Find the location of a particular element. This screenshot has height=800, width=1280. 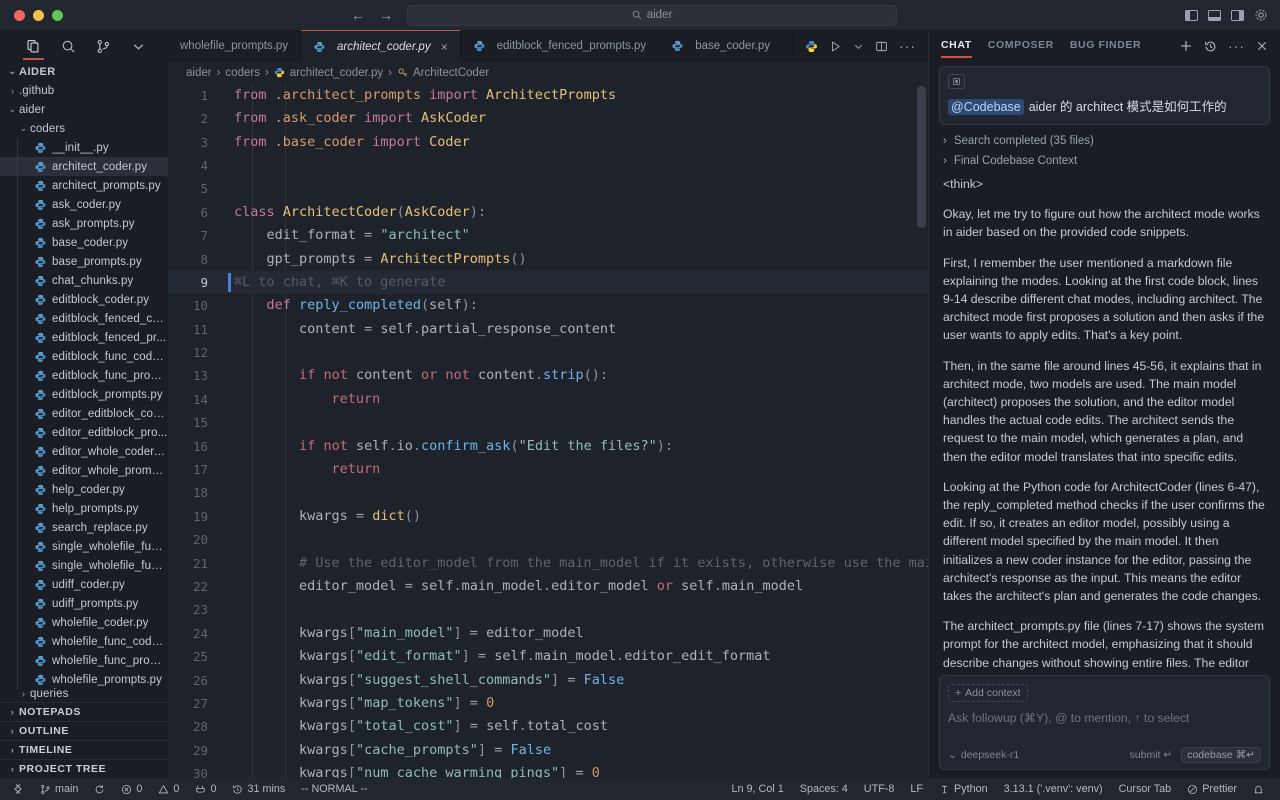

status-item-ln-9-col-1: Ln 9, Col 1 is located at coordinates (760, 789).